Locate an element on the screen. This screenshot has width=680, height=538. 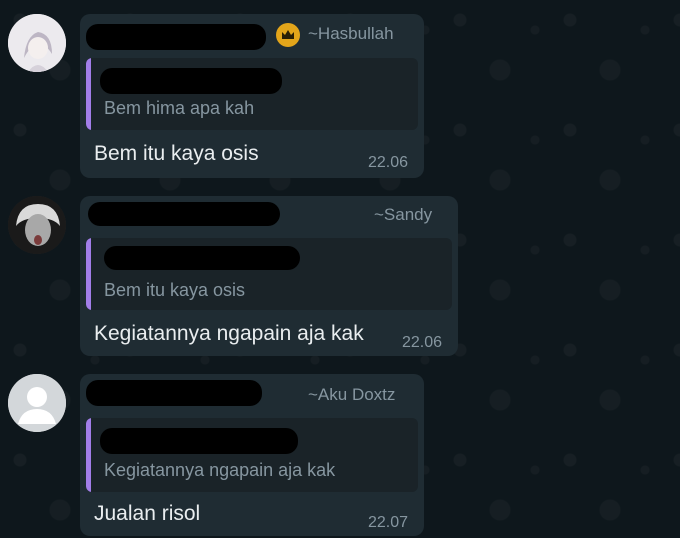
sender-name: ~Aku Doxtz is located at coordinates (351, 395).